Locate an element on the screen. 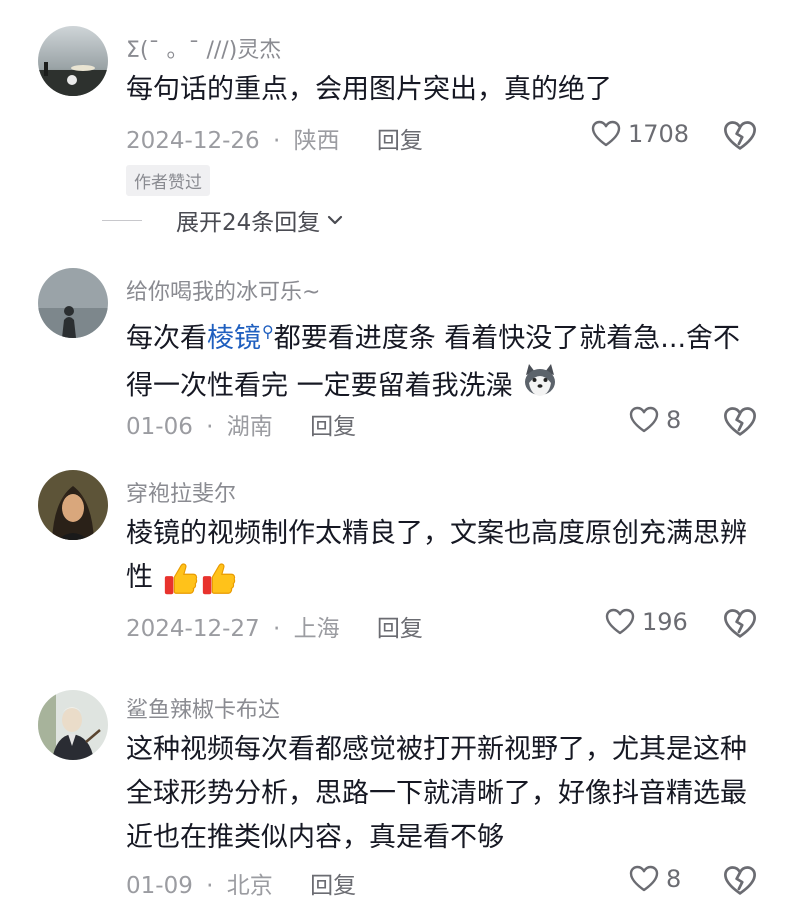  comment-username: Σ(ˉ 。ˉ ///)灵杰 is located at coordinates (203, 48).